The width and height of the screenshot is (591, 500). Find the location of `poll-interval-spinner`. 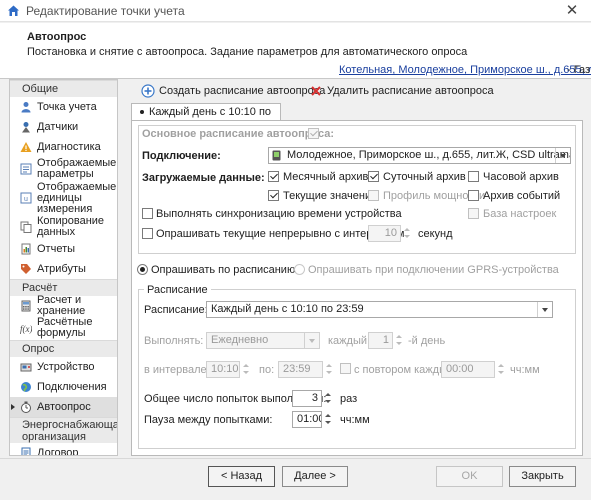

poll-interval-spinner is located at coordinates (407, 233).